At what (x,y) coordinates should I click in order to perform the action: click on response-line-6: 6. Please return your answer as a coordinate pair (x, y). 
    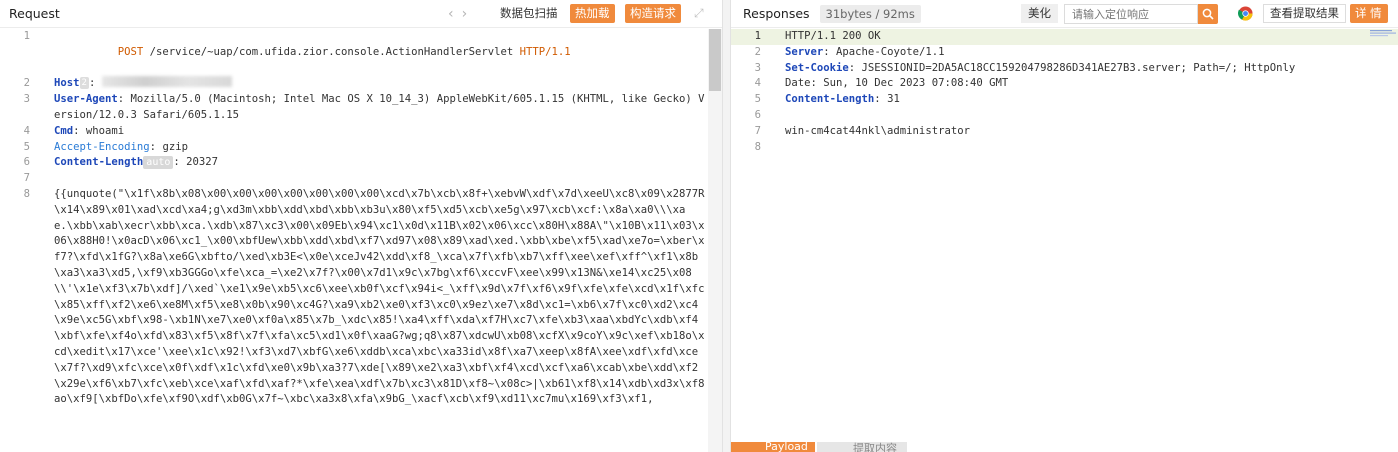
    Looking at the image, I should click on (1064, 116).